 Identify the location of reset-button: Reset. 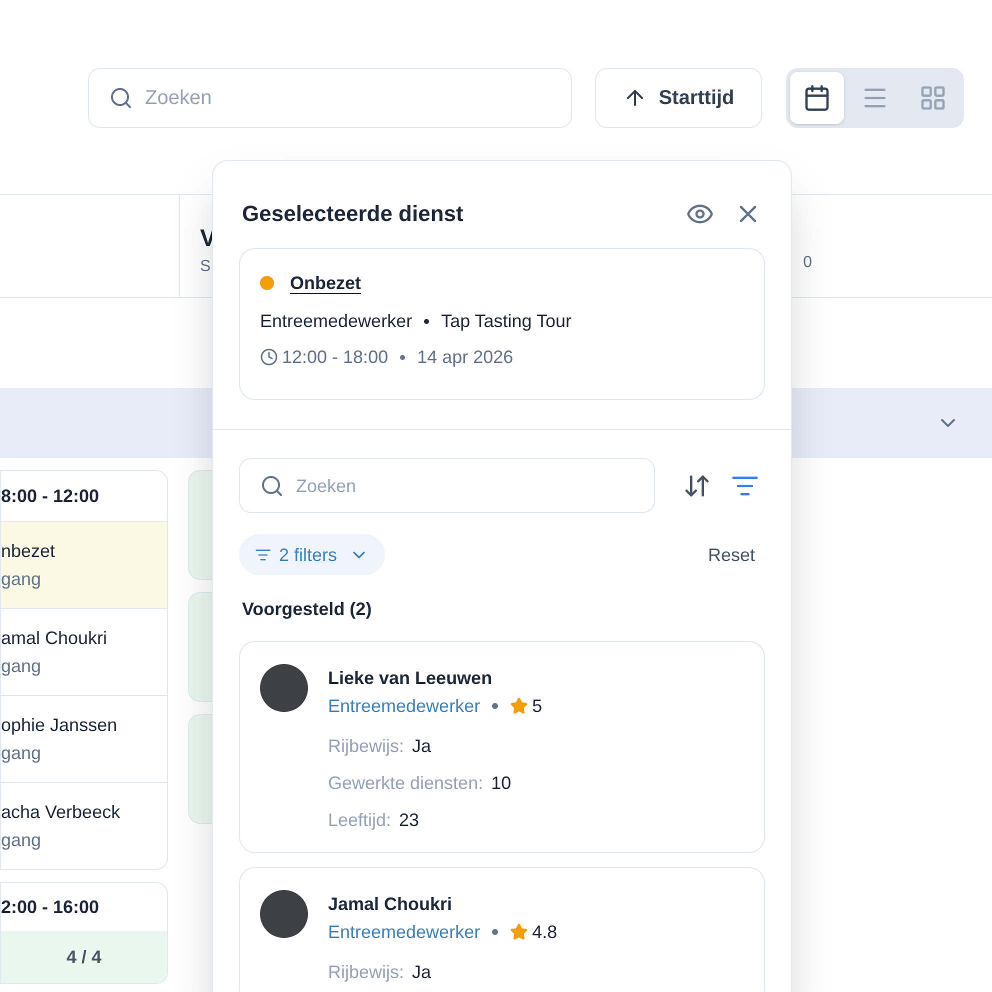
(731, 554).